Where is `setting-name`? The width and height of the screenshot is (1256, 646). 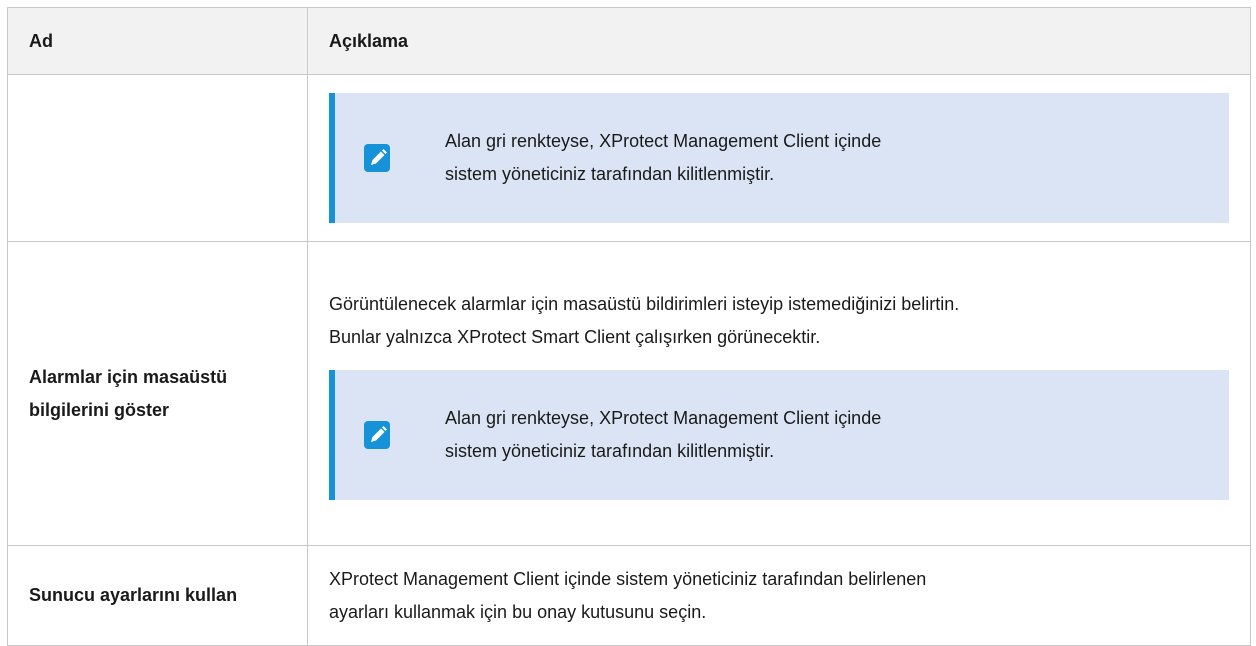
setting-name is located at coordinates (157, 158).